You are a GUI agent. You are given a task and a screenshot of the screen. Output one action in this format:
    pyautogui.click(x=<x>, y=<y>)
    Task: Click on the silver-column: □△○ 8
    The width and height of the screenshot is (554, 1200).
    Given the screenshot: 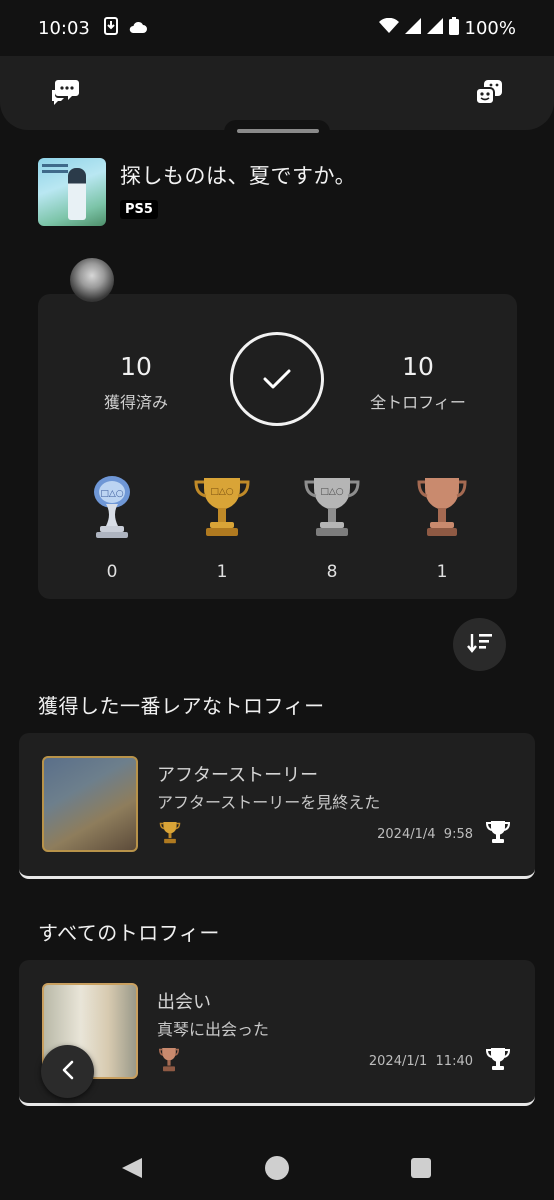 What is the action you would take?
    pyautogui.click(x=332, y=528)
    